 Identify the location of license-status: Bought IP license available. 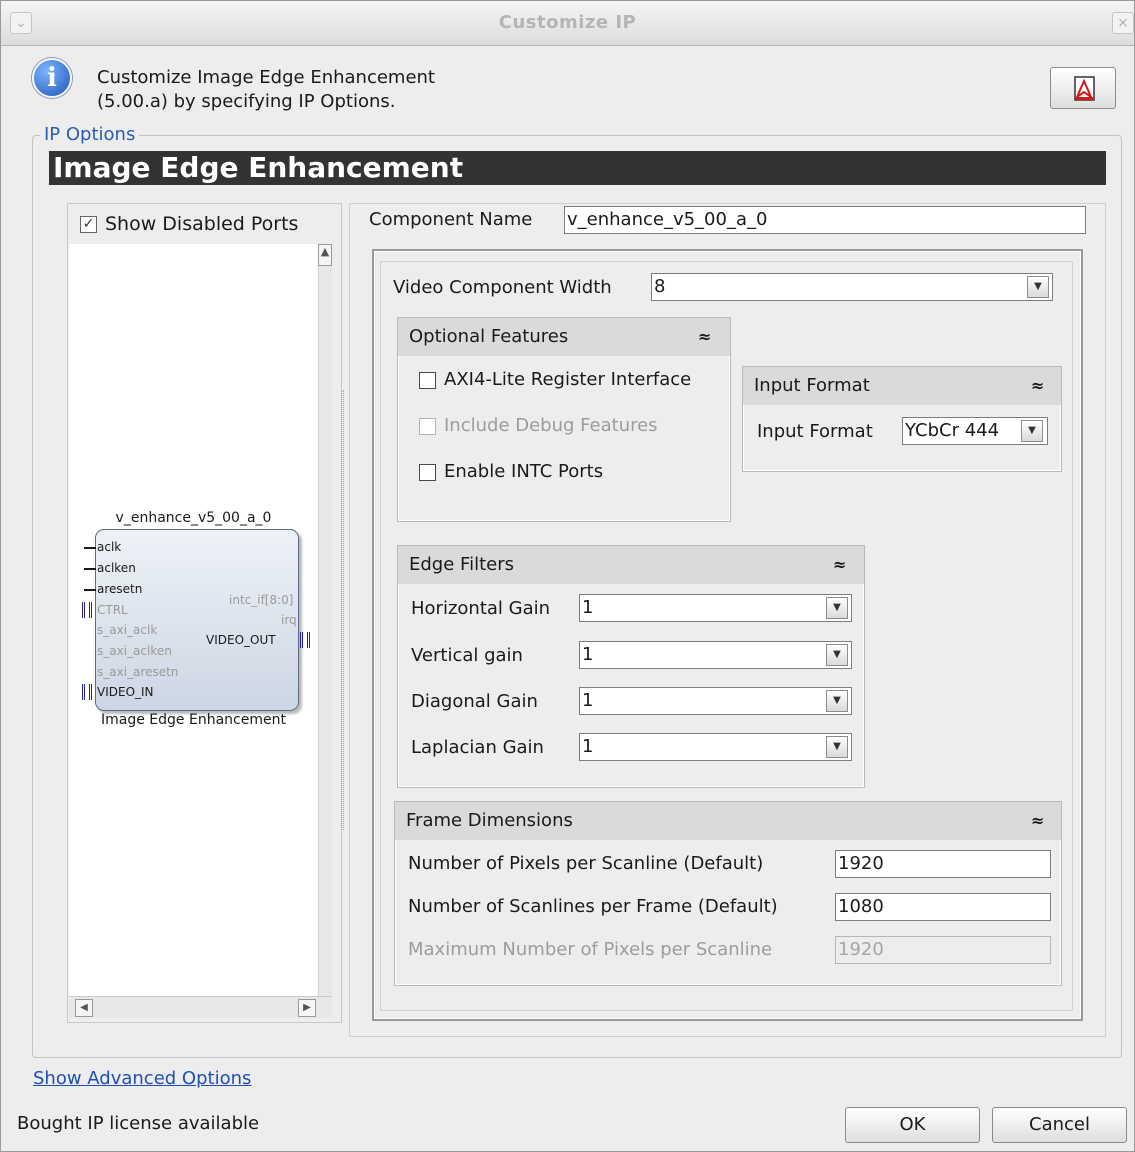
(138, 1123).